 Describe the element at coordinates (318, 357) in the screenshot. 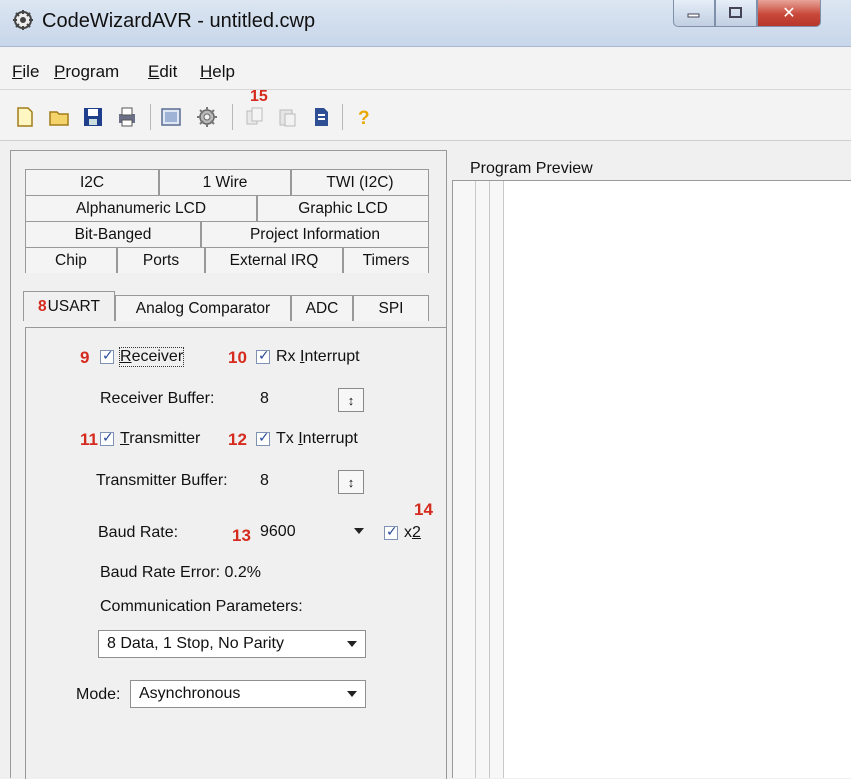

I see `rx-interrupt-label: Rx Interrupt` at that location.